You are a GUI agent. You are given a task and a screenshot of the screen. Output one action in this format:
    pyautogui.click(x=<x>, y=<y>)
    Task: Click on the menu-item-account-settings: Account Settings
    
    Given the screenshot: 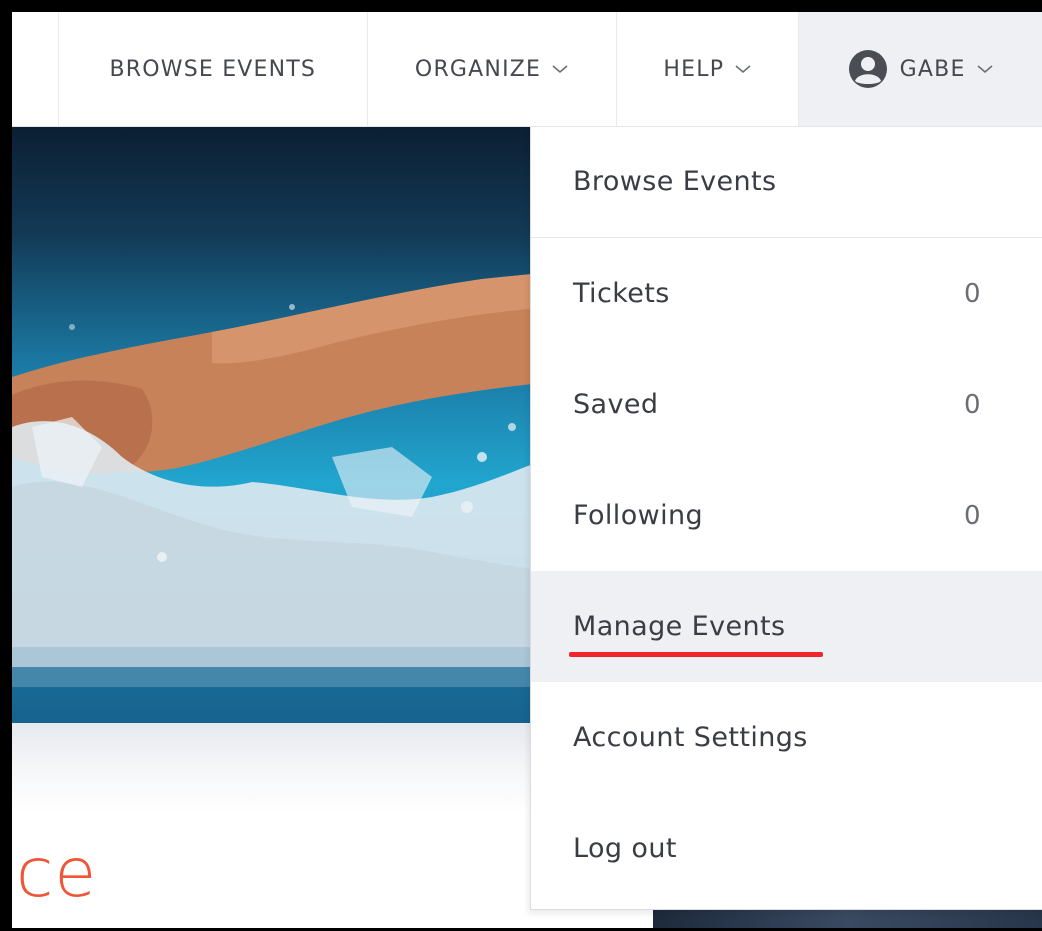 What is the action you would take?
    pyautogui.click(x=786, y=737)
    